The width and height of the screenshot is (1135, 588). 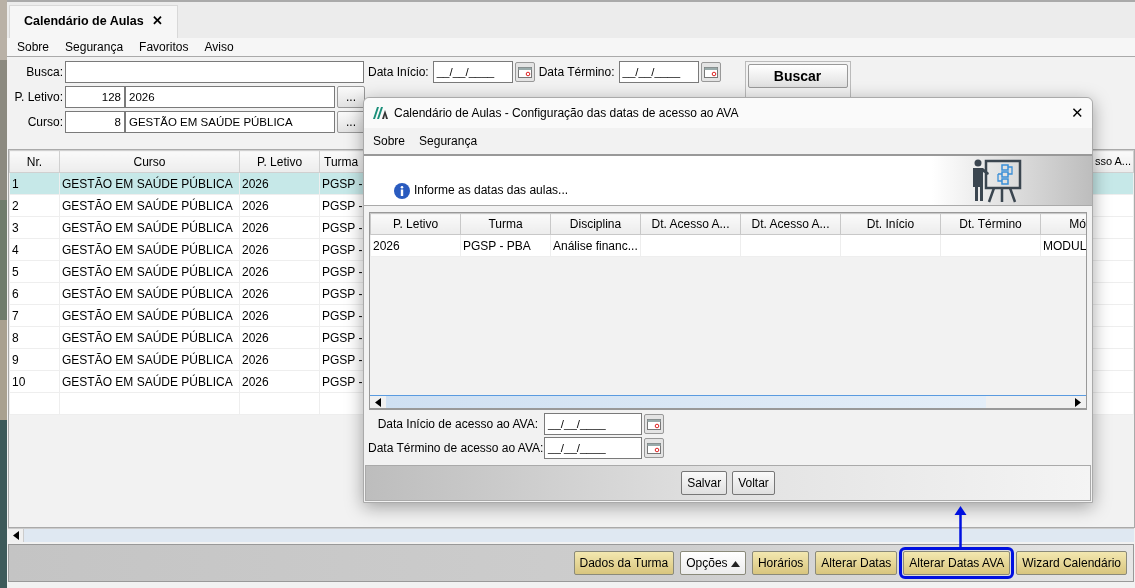 I want to click on table-cell: 2, so click(x=15, y=205).